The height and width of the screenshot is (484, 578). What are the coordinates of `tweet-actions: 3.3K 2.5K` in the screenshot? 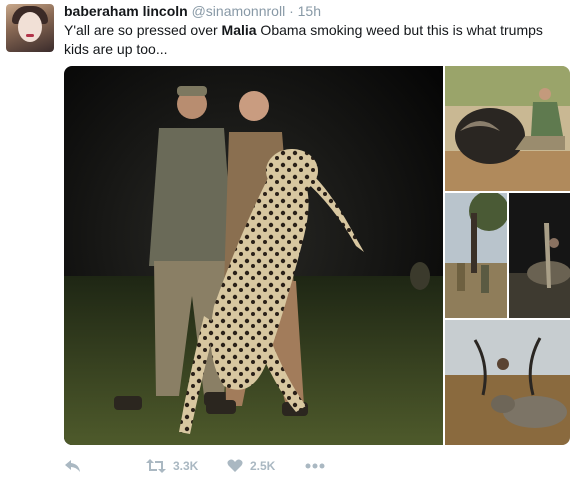 It's located at (314, 466).